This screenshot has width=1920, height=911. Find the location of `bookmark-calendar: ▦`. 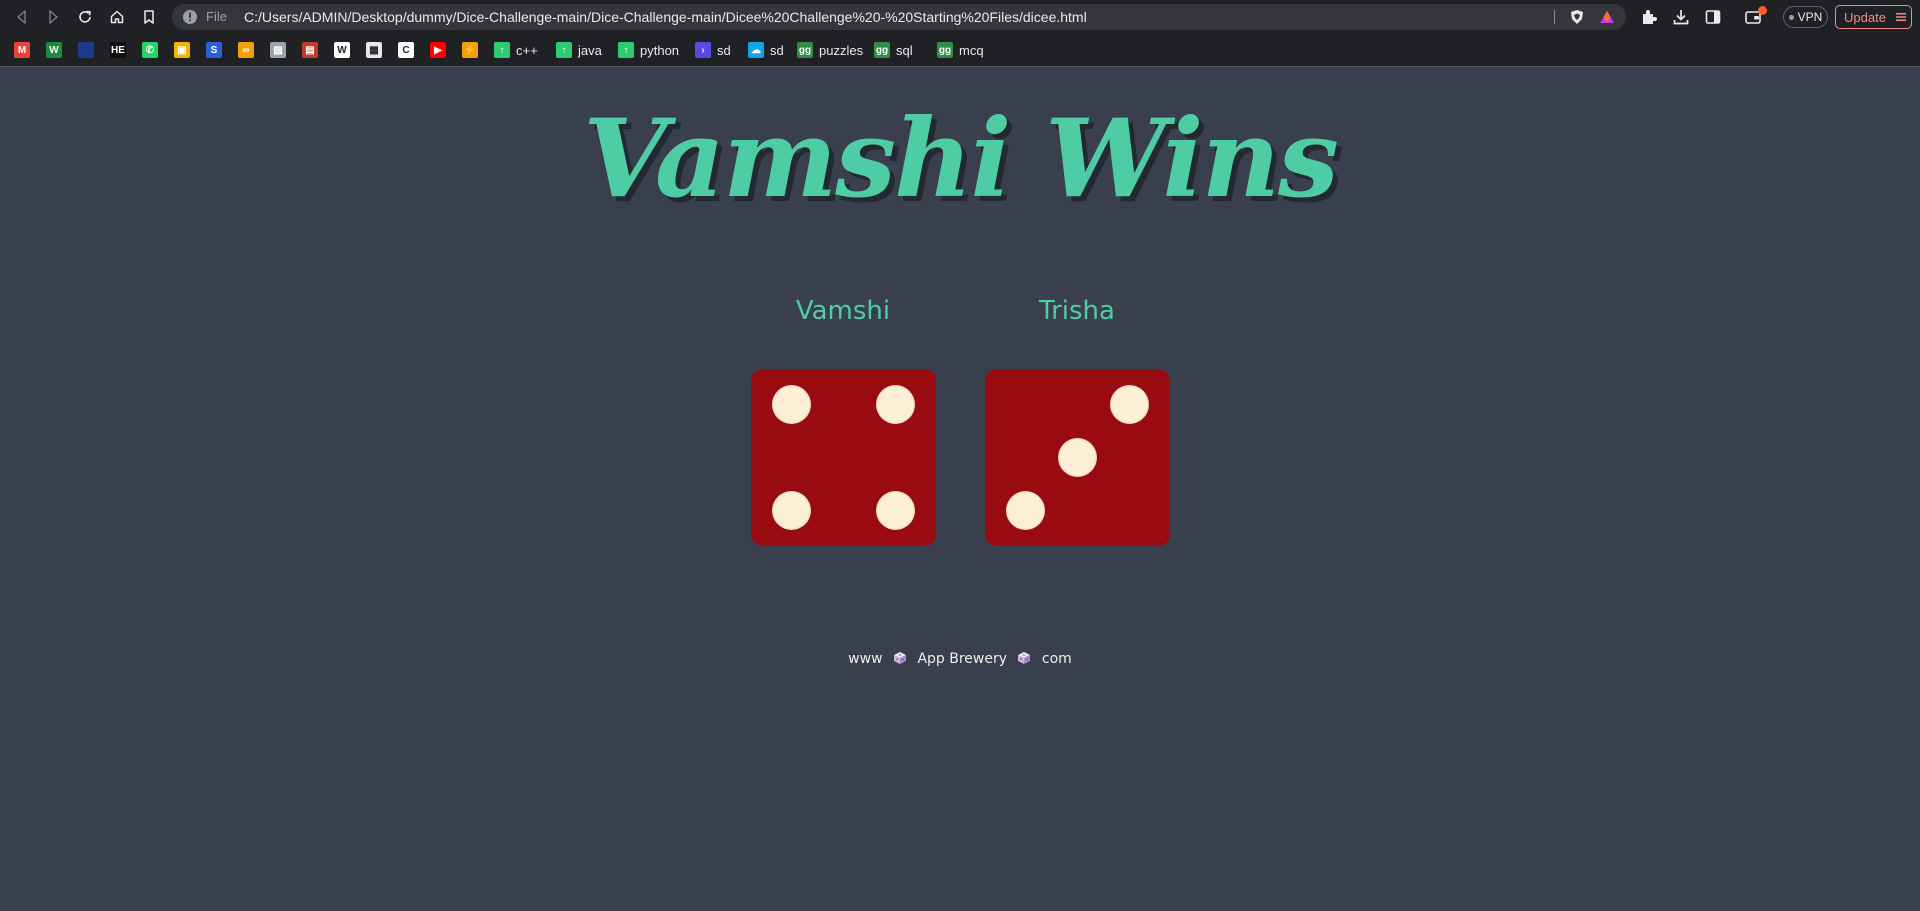

bookmark-calendar: ▦ is located at coordinates (374, 50).